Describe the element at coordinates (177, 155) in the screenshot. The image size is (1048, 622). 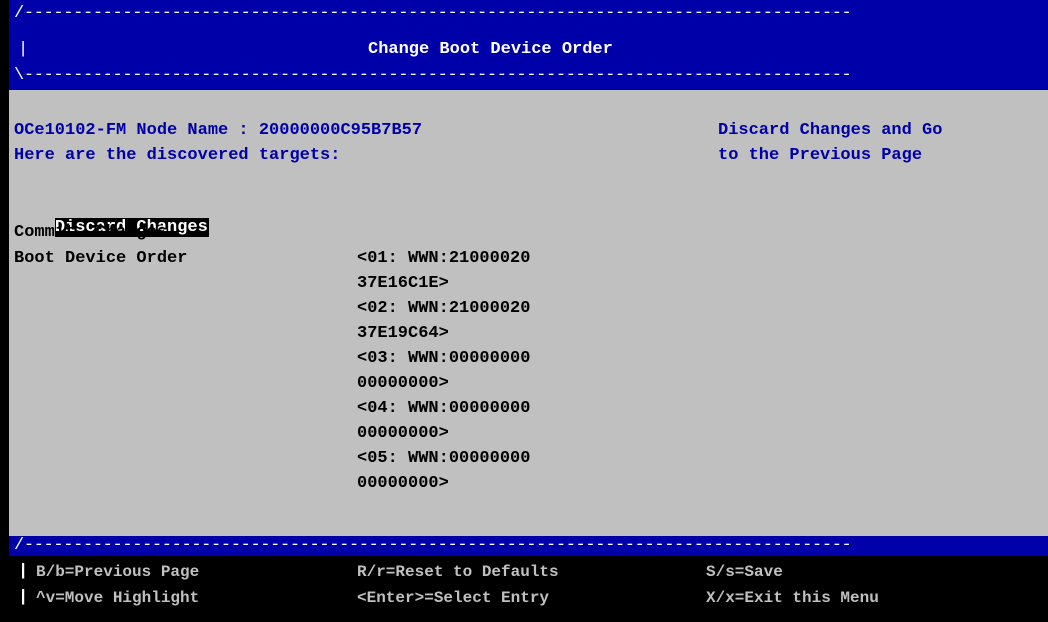
I see `targets-label: Here are the discovered targets:` at that location.